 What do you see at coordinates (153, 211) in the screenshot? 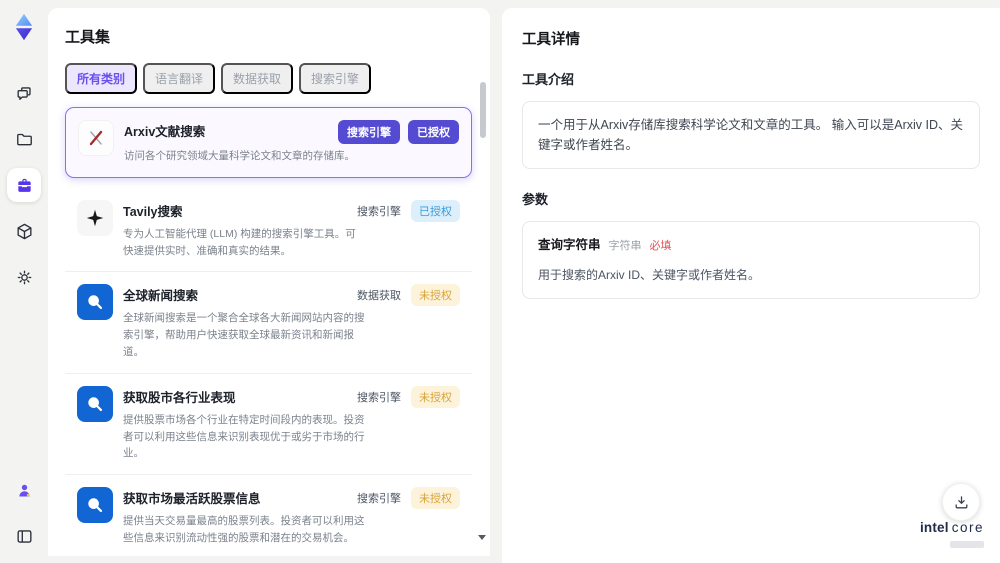
I see `tool-name: Tavily搜索` at bounding box center [153, 211].